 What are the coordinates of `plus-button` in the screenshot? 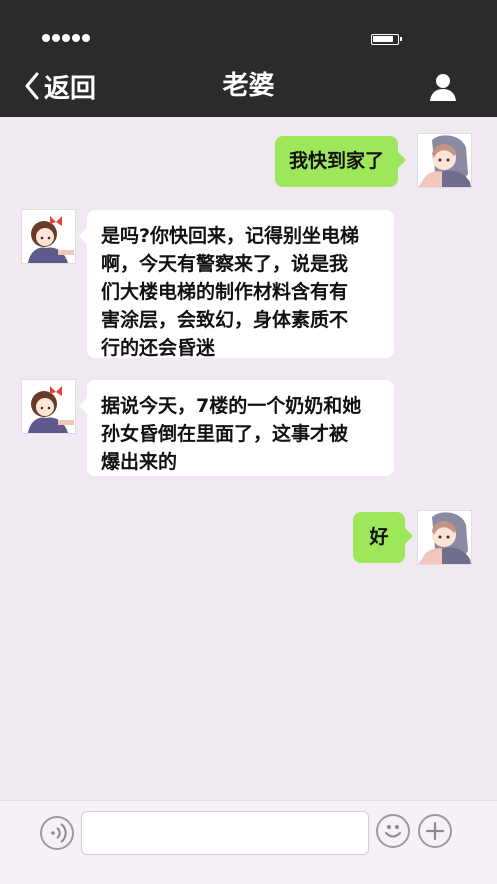 It's located at (435, 831).